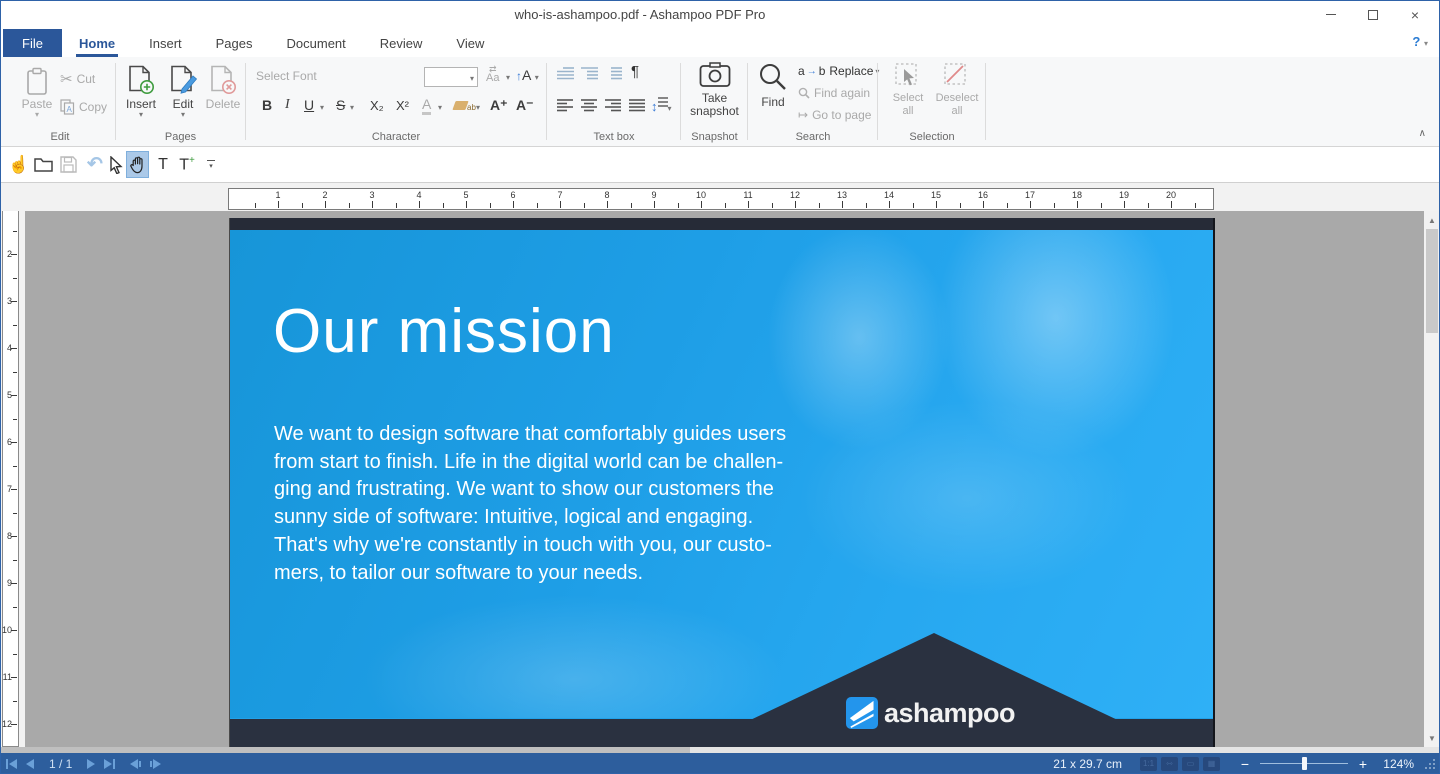 This screenshot has height=774, width=1440. What do you see at coordinates (165, 43) in the screenshot?
I see `tab-insert: Insert` at bounding box center [165, 43].